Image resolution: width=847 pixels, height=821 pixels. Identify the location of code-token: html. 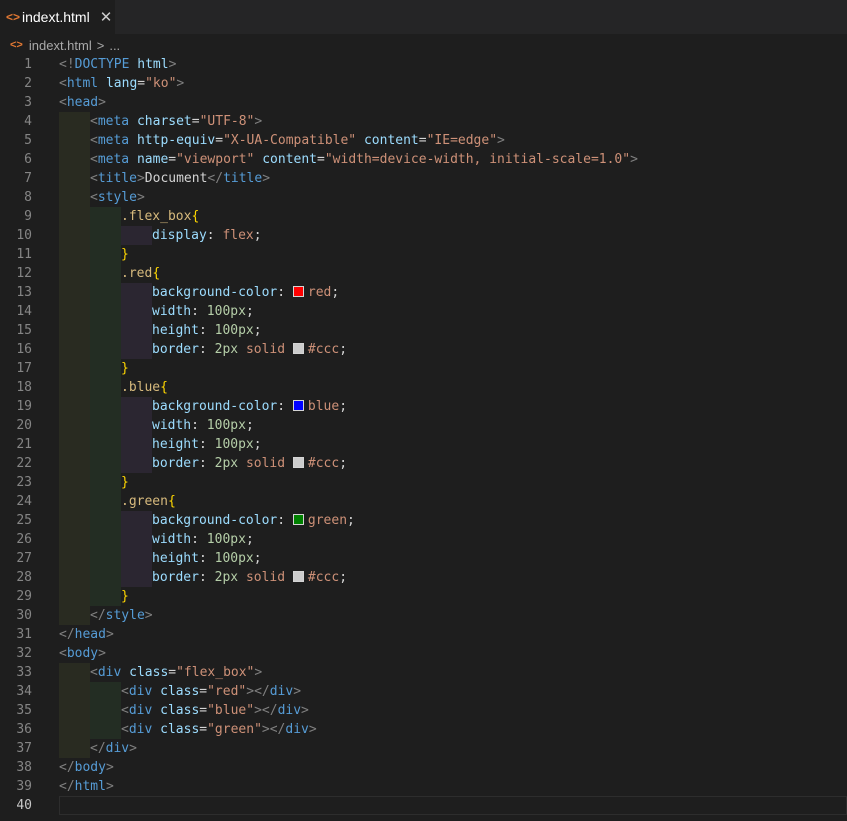
(153, 64).